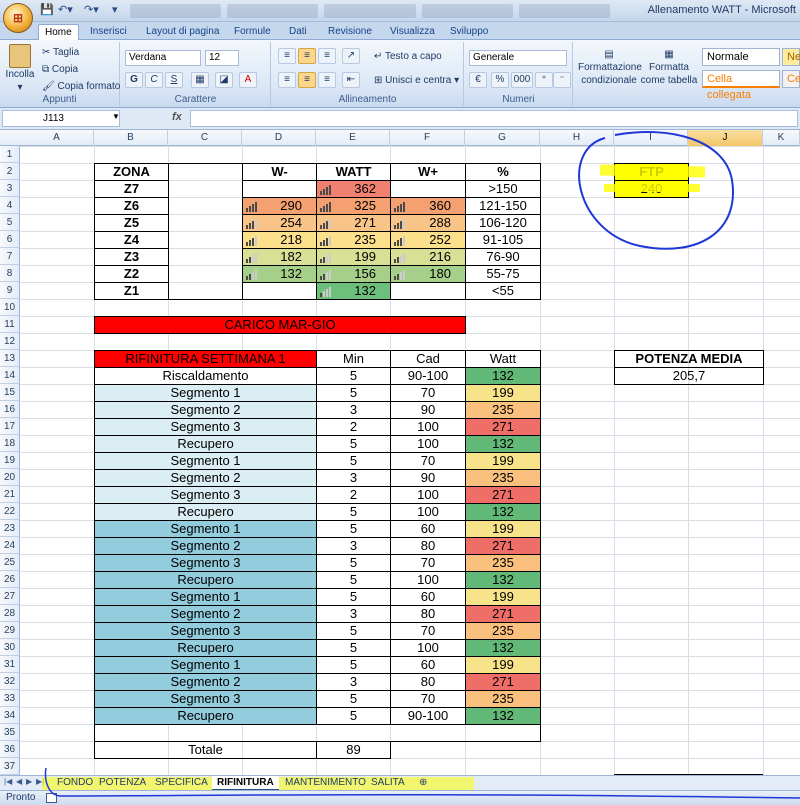 This screenshot has width=800, height=805. Describe the element at coordinates (115, 10) in the screenshot. I see `customize-qat-icon: ▾` at that location.